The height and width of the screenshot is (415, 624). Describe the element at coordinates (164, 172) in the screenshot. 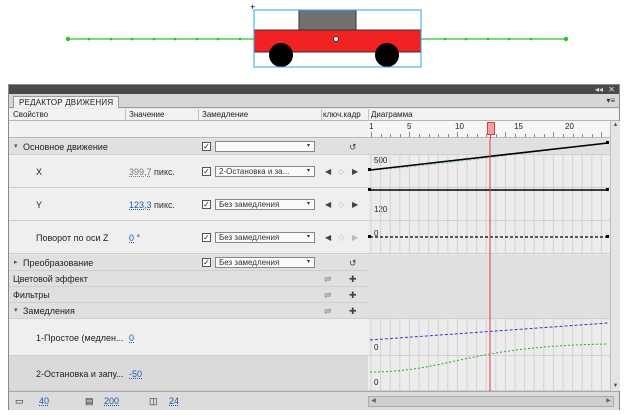

I see `x-unit: пикс.` at that location.